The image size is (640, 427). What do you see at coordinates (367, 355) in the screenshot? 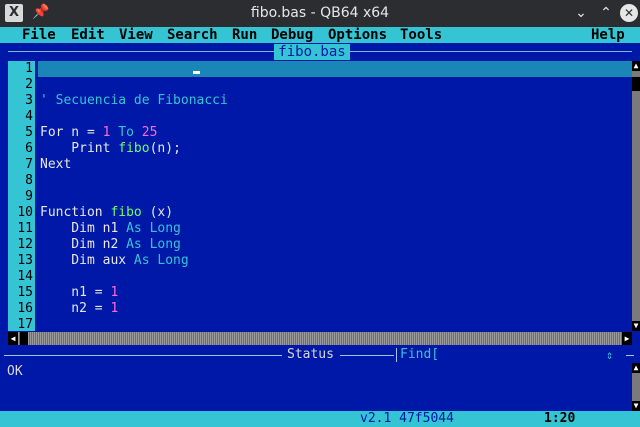
I see `status-rule-right` at bounding box center [367, 355].